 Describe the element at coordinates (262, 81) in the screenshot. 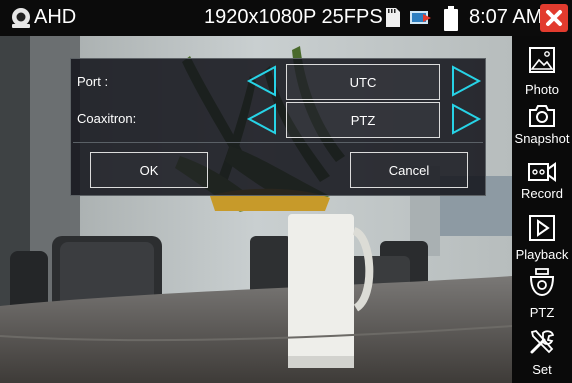

I see `port-left-arrow-icon` at that location.